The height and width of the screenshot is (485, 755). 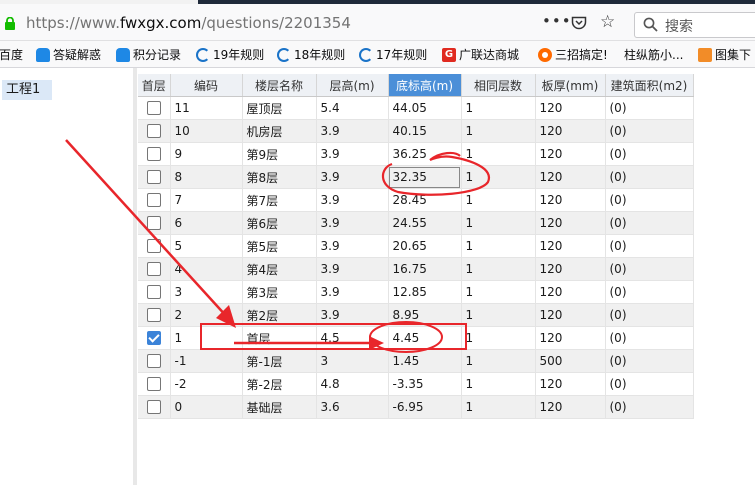 I want to click on table-row: 8 第8层 3.9 32.35 1 120 (0), so click(x=416, y=177).